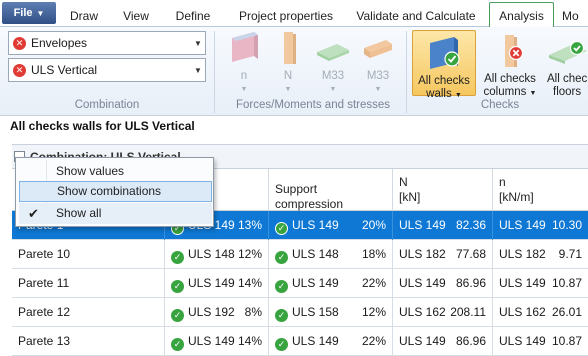 The image size is (588, 356). Describe the element at coordinates (288, 76) in the screenshot. I see `force-N-label: N` at that location.